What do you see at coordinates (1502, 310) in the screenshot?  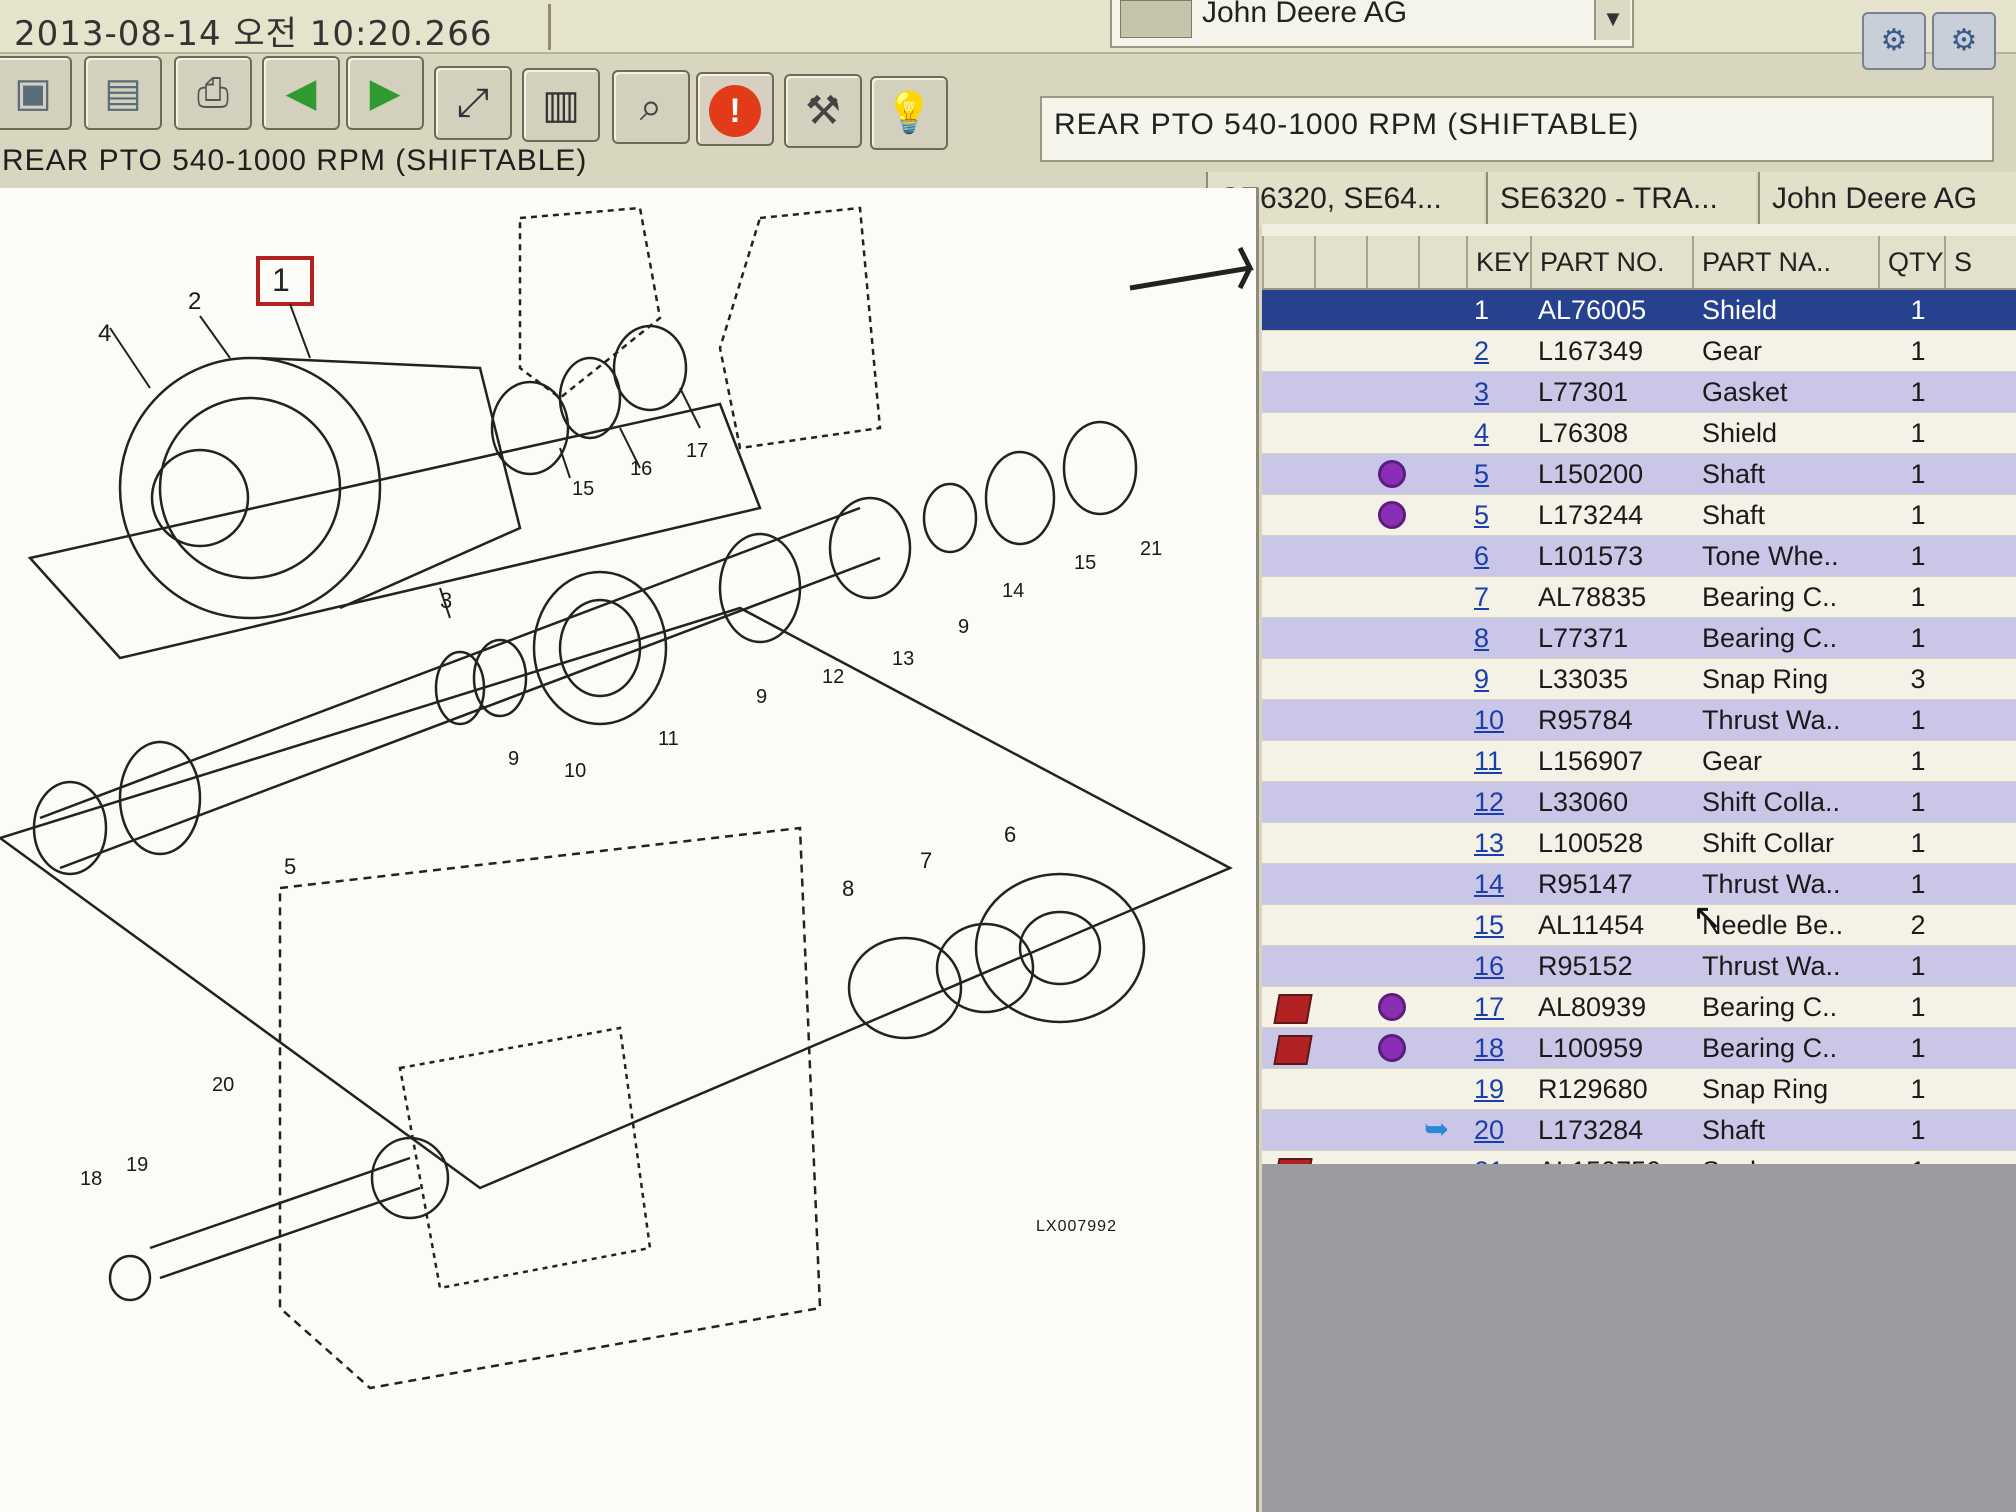 I see `row-key: 1` at bounding box center [1502, 310].